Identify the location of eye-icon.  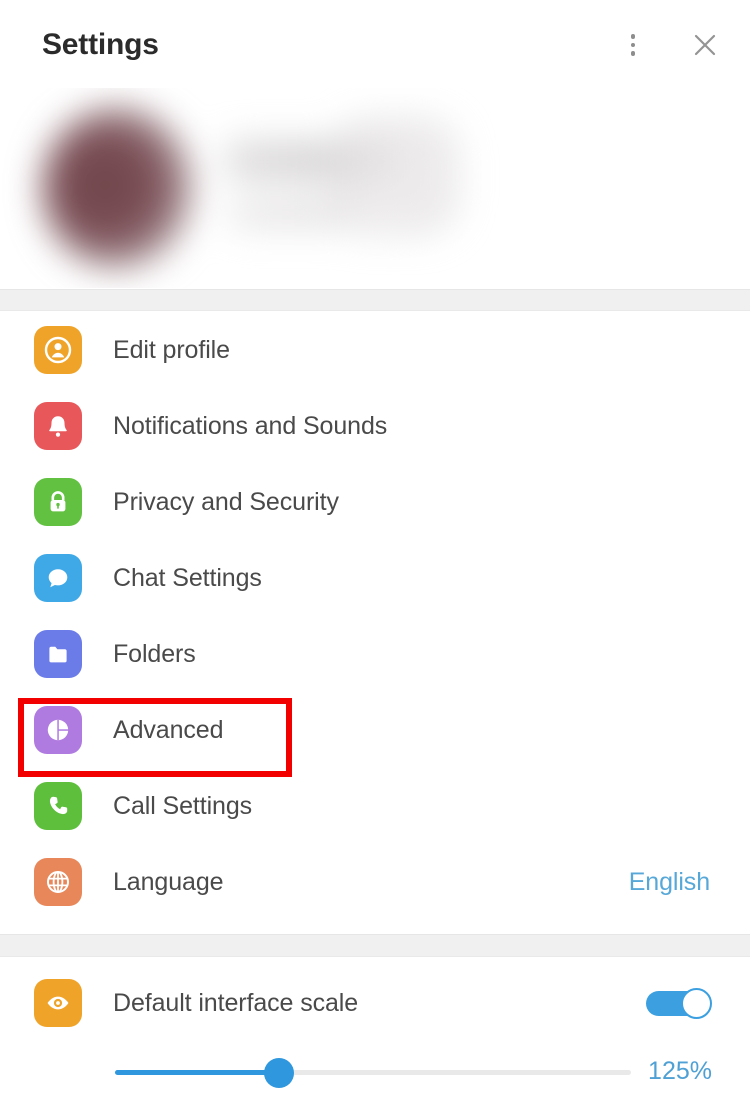
(58, 1003).